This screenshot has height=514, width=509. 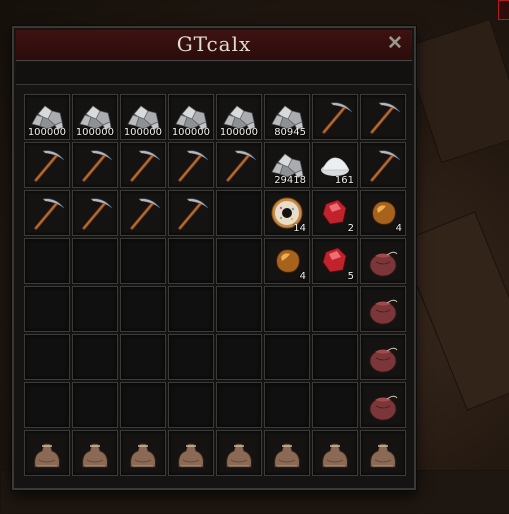 I want to click on corner-badge, so click(x=503, y=10).